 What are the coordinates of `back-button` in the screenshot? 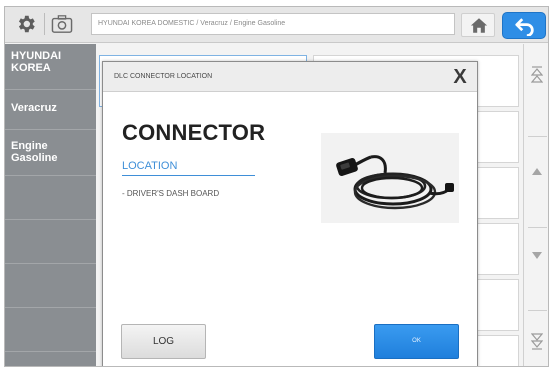 It's located at (524, 25).